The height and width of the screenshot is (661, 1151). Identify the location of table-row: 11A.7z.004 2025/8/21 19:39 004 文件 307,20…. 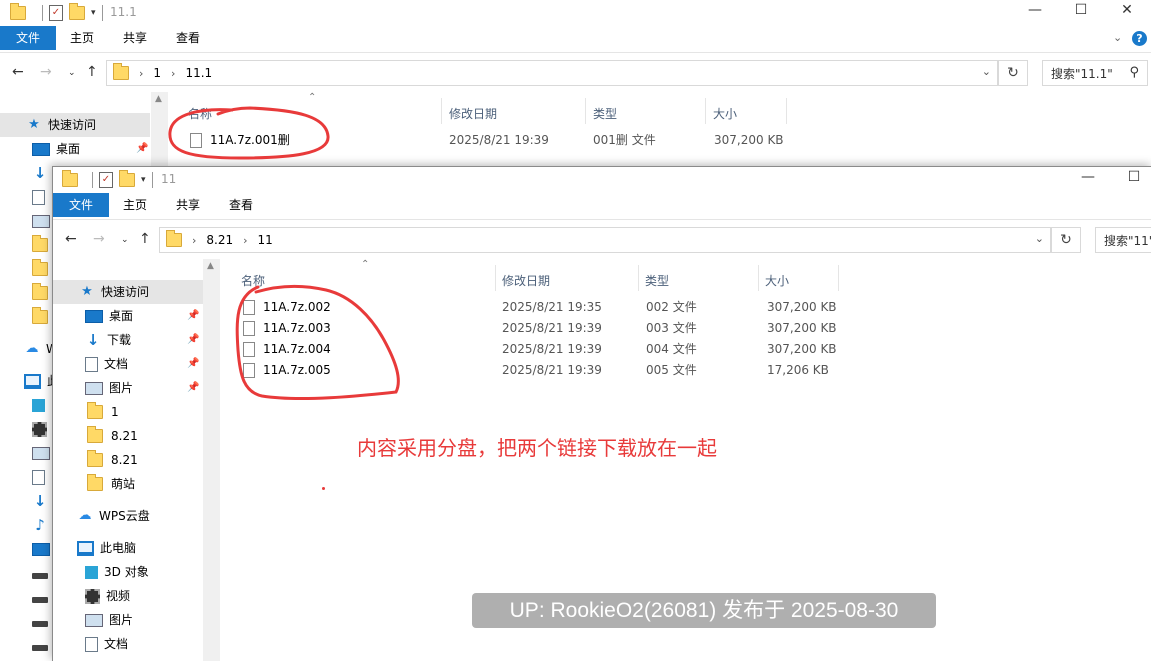
(553, 349).